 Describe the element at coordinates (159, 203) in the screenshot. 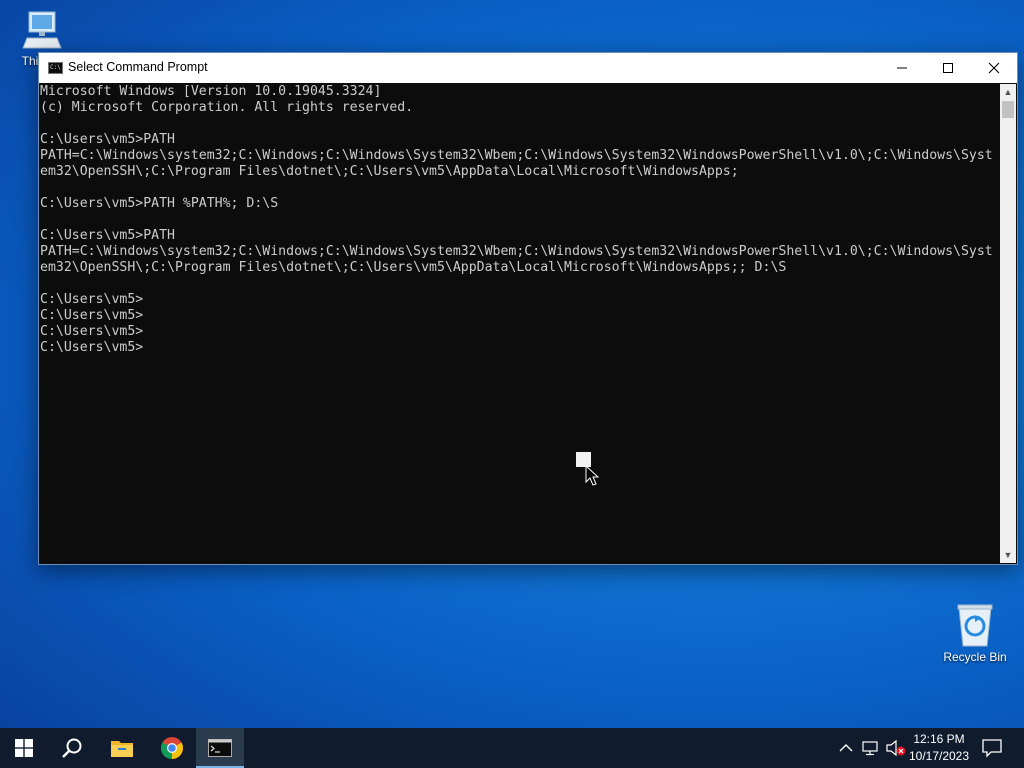

I see `console-line: C:\Users\vm5>PATH %PATH%; D:\S` at that location.